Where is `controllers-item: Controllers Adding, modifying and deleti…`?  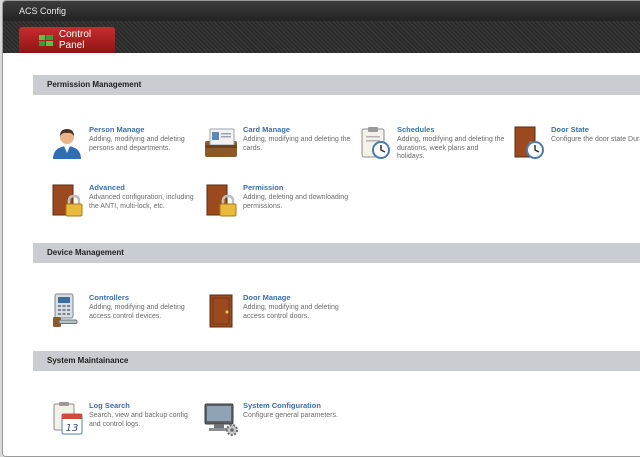 controllers-item: Controllers Adding, modifying and deleti… is located at coordinates (124, 321).